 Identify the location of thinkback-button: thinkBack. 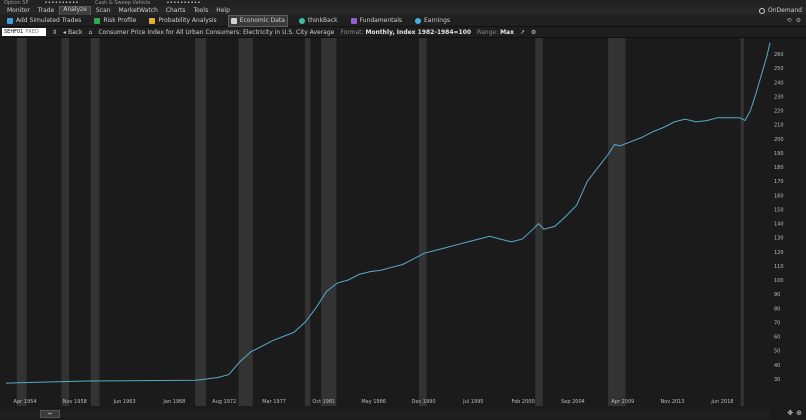
(318, 21).